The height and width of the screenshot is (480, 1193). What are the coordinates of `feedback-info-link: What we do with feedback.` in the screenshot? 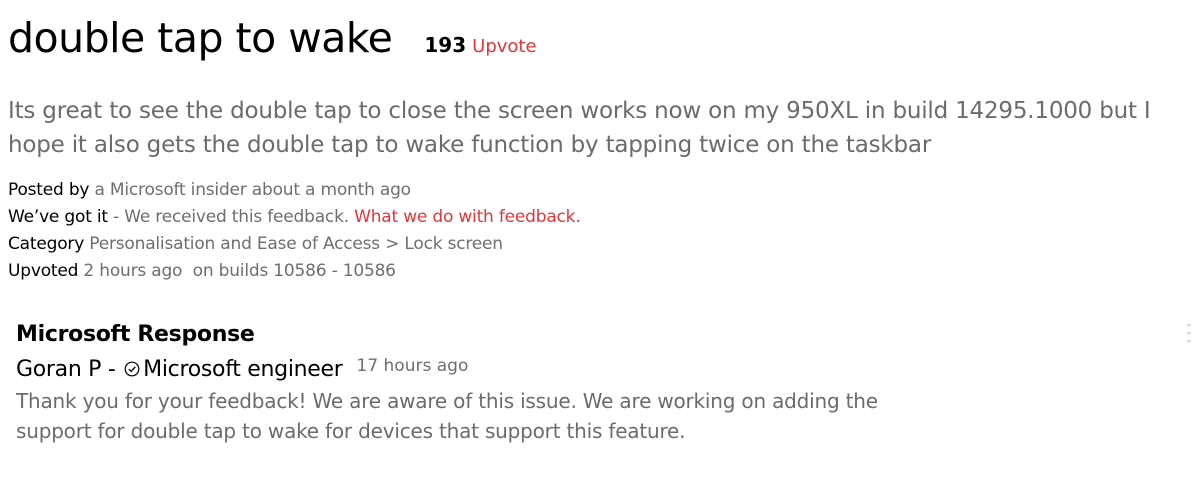 It's located at (467, 217).